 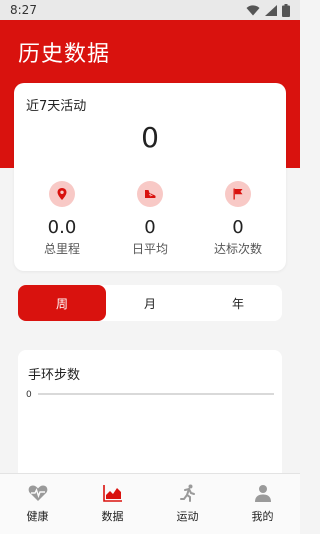 I want to click on person-icon, so click(x=262, y=493).